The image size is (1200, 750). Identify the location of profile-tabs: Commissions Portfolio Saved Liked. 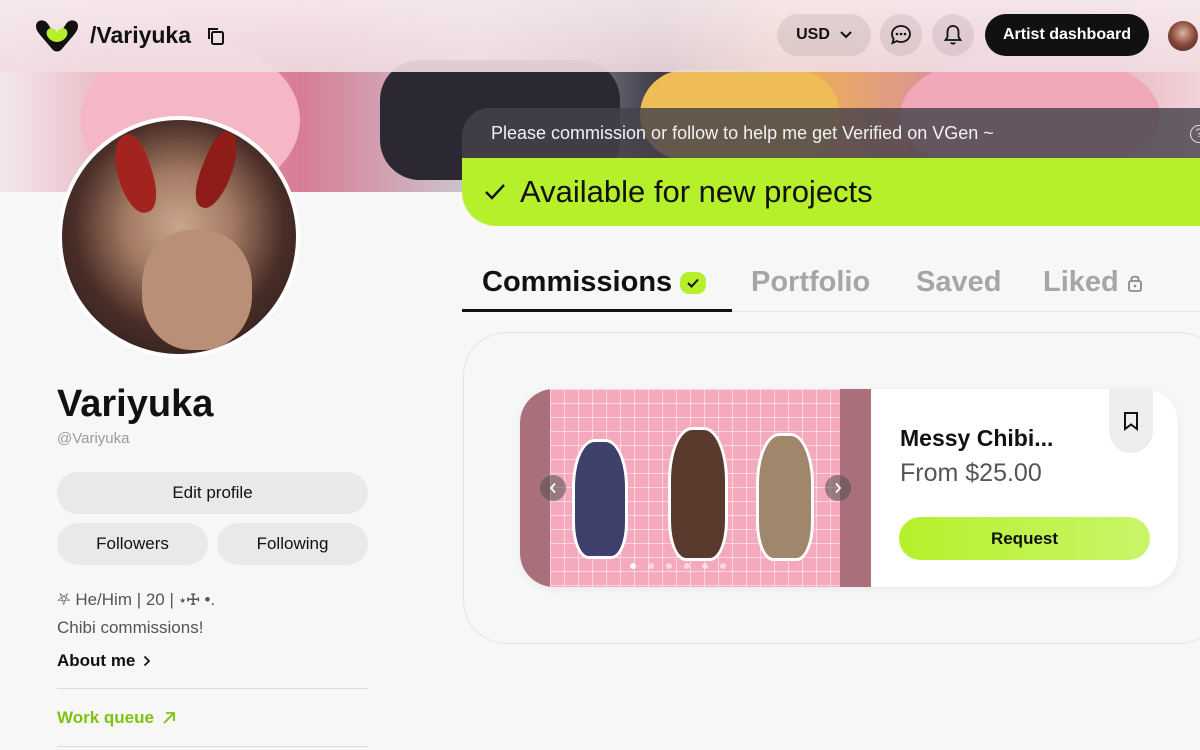
(831, 286).